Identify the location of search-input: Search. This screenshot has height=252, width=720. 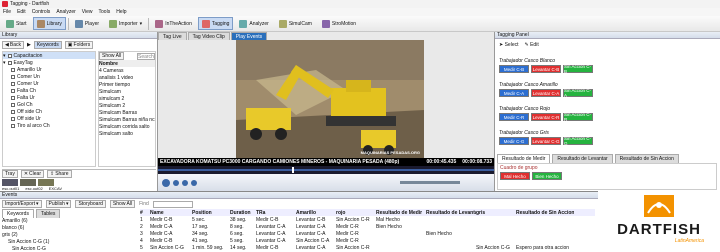
(146, 56).